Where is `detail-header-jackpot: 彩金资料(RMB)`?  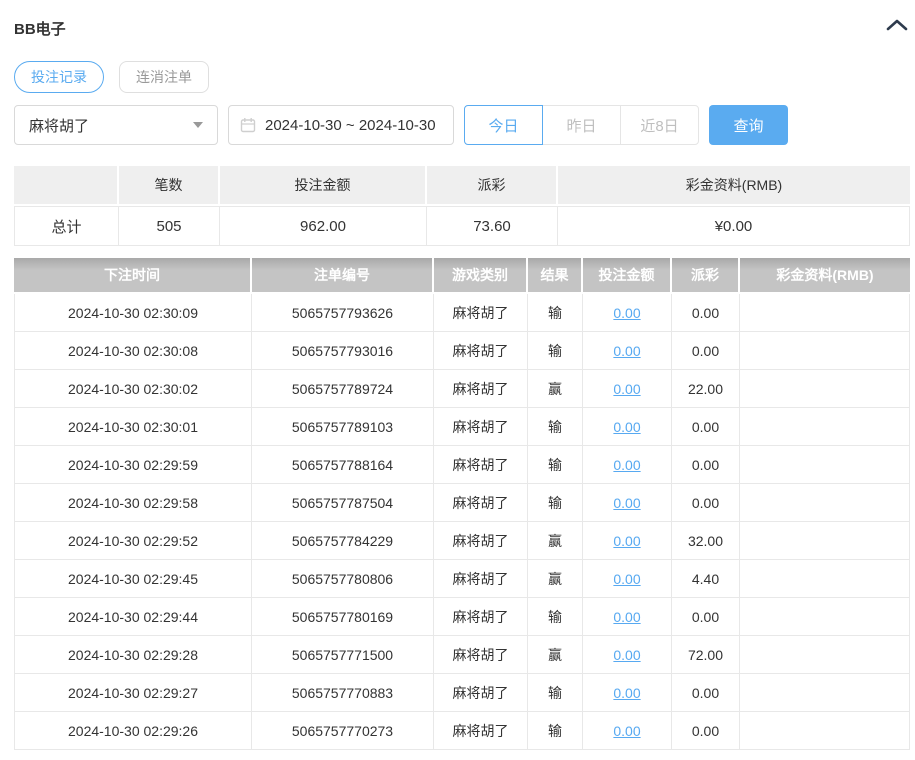
detail-header-jackpot: 彩金资料(RMB) is located at coordinates (825, 276).